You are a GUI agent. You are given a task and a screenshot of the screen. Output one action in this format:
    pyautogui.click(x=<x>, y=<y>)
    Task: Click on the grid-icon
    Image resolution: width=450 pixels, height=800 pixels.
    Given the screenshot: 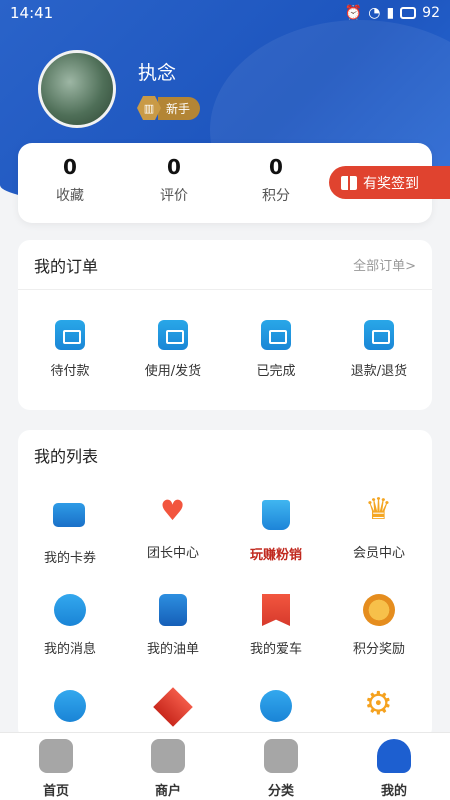 What is the action you would take?
    pyautogui.click(x=281, y=756)
    